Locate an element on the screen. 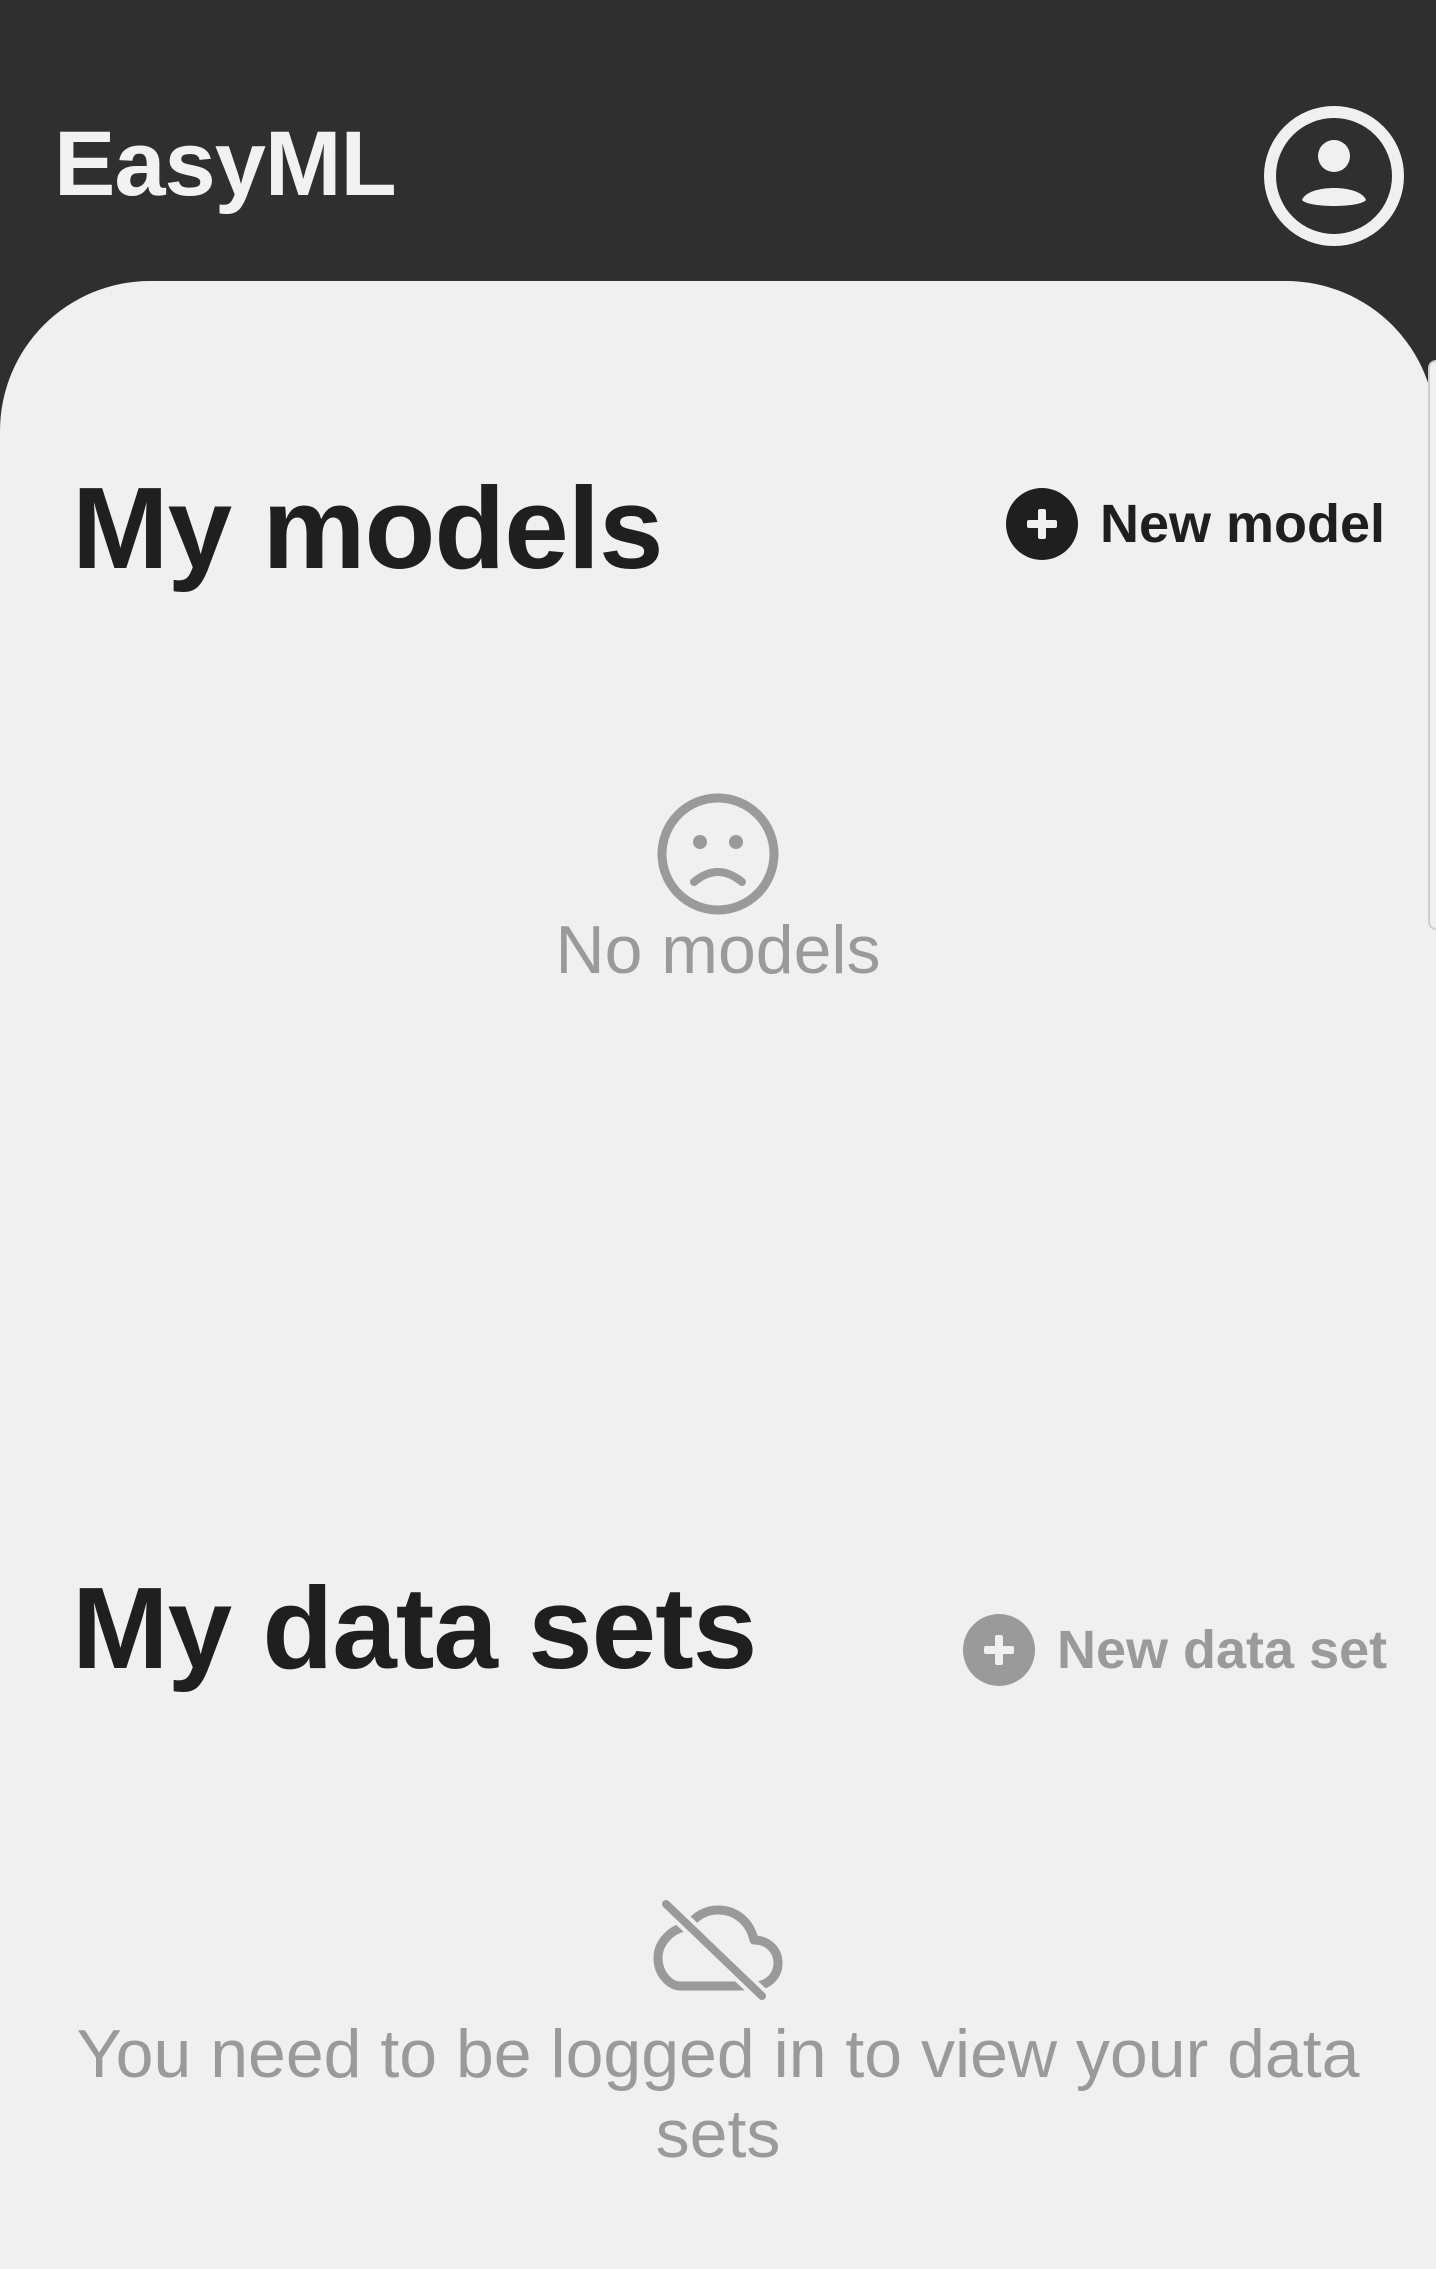  sad-face-icon is located at coordinates (718, 854).